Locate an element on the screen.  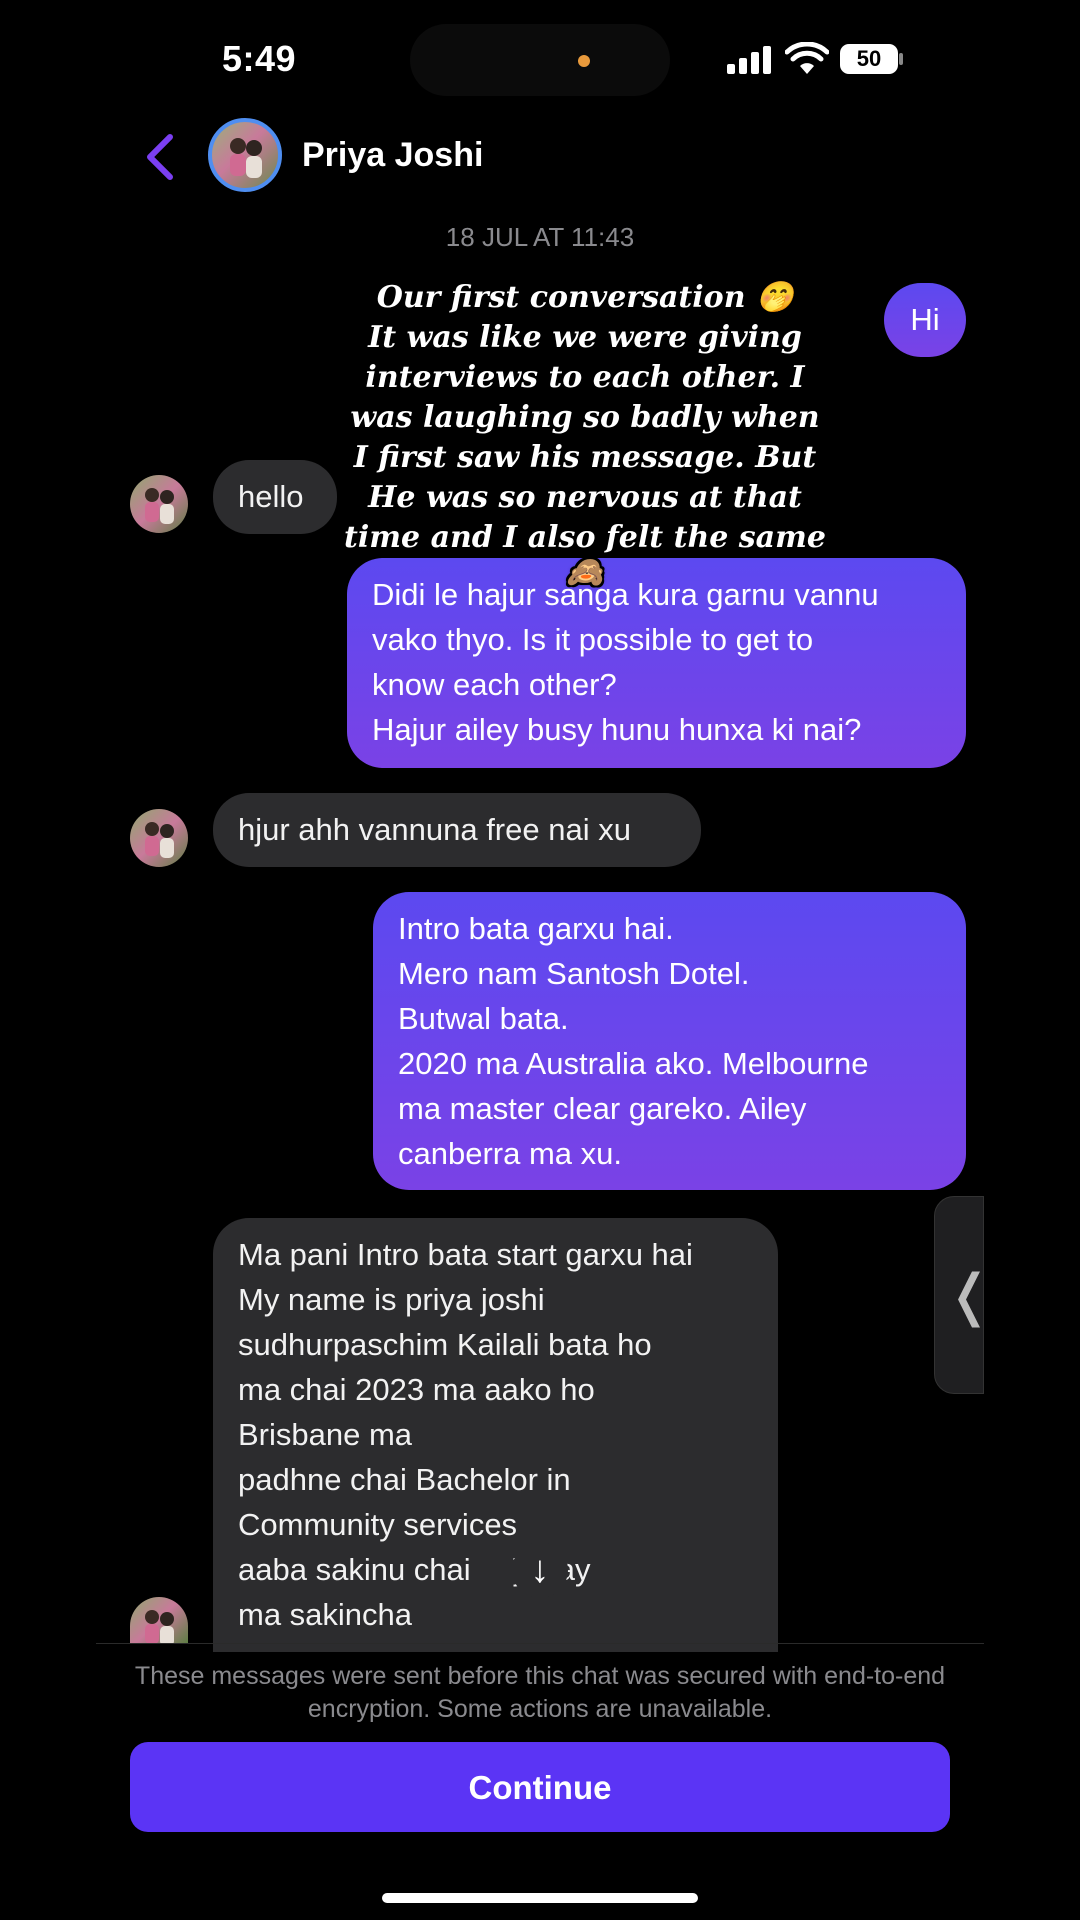
caption-line: He was so nervous at that is located at coordinates (585, 497).